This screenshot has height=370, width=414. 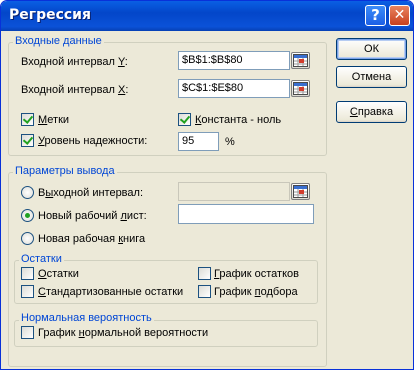 What do you see at coordinates (234, 60) in the screenshot?
I see `y-range-input: $B$1:$B$80` at bounding box center [234, 60].